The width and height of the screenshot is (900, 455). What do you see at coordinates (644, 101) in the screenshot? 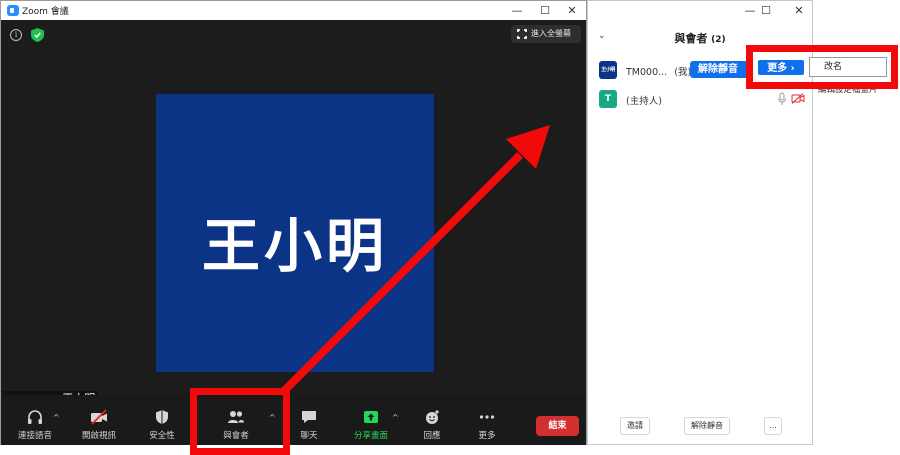
I see `participant-name: (主持人)` at bounding box center [644, 101].